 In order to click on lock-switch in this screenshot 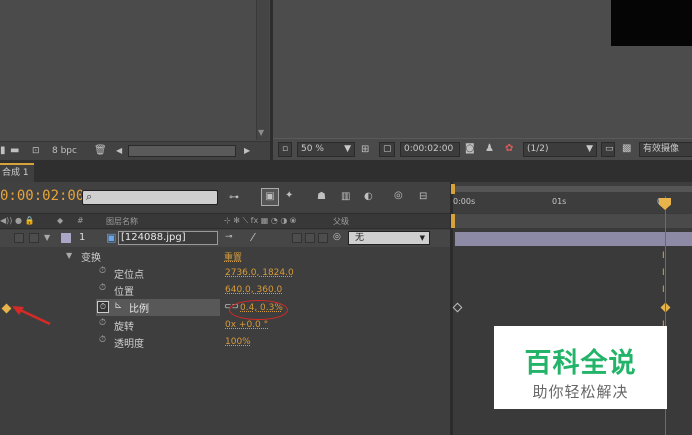, I will do `click(34, 238)`.